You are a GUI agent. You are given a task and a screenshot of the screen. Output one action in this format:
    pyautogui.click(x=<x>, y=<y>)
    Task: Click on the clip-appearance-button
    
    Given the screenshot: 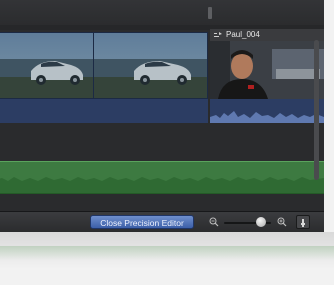 What is the action you would take?
    pyautogui.click(x=303, y=222)
    